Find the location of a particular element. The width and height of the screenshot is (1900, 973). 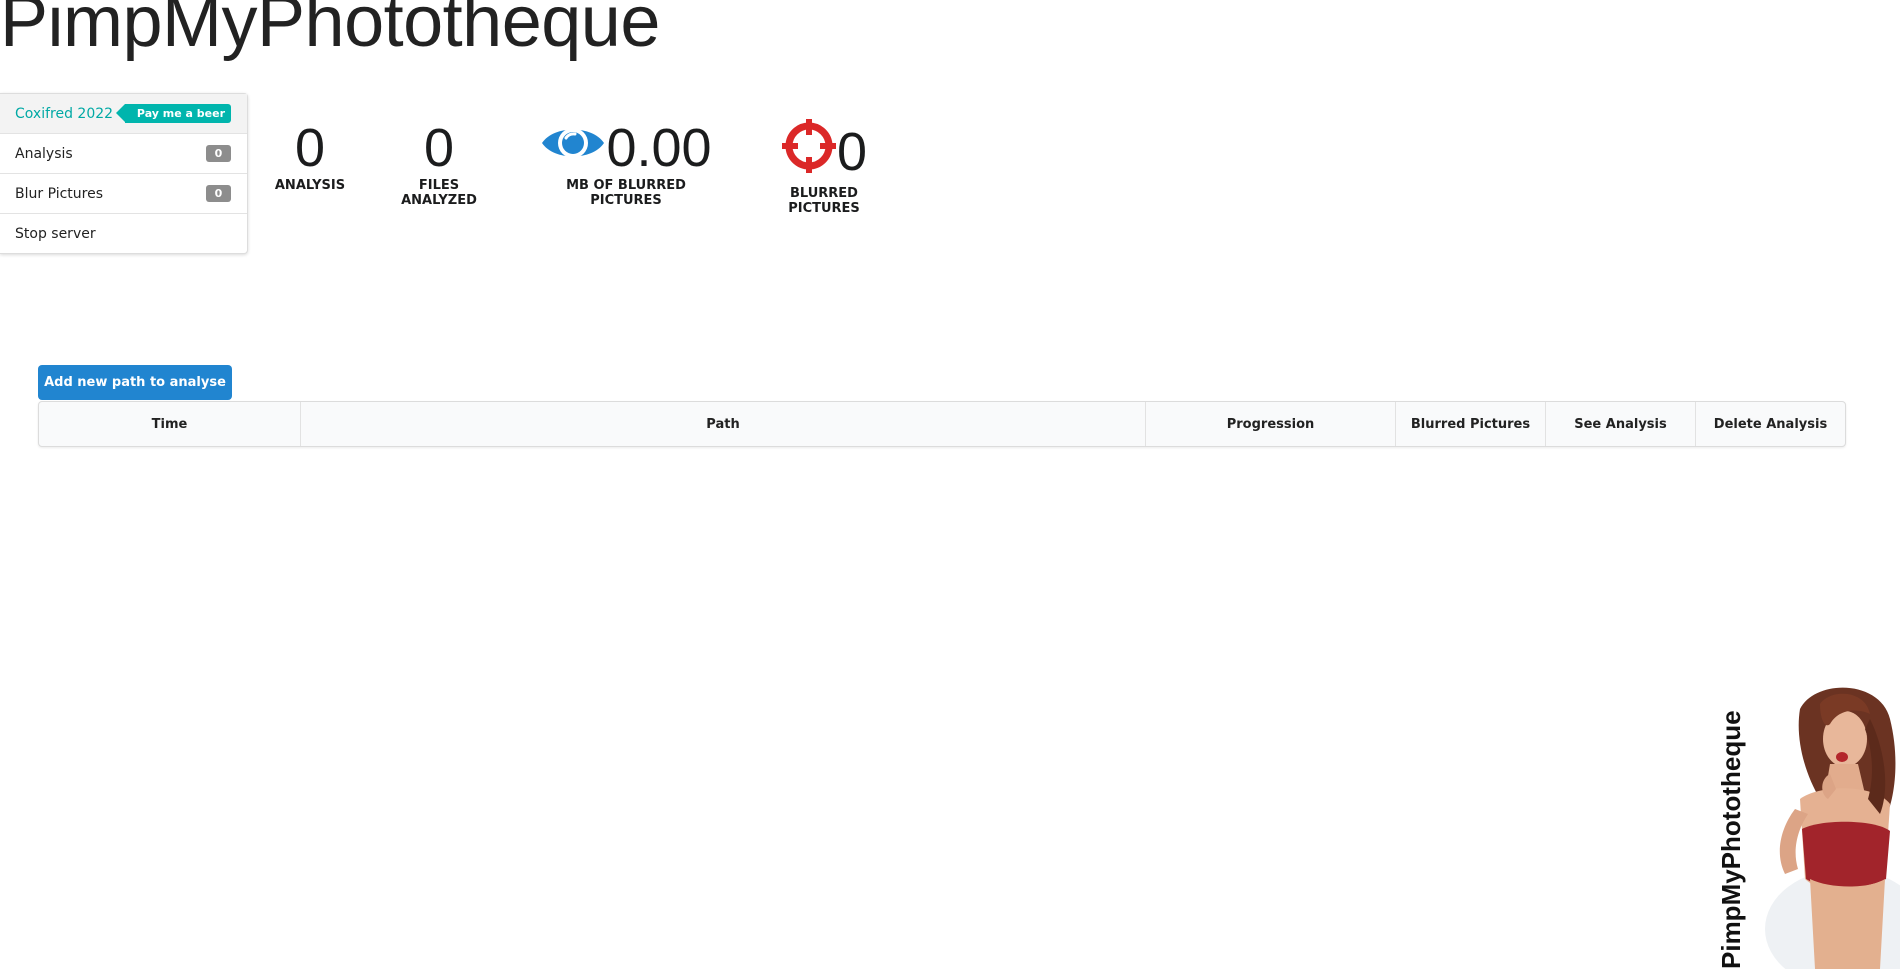

stat-label: MB OF BLURRED PICTURES is located at coordinates (626, 193).